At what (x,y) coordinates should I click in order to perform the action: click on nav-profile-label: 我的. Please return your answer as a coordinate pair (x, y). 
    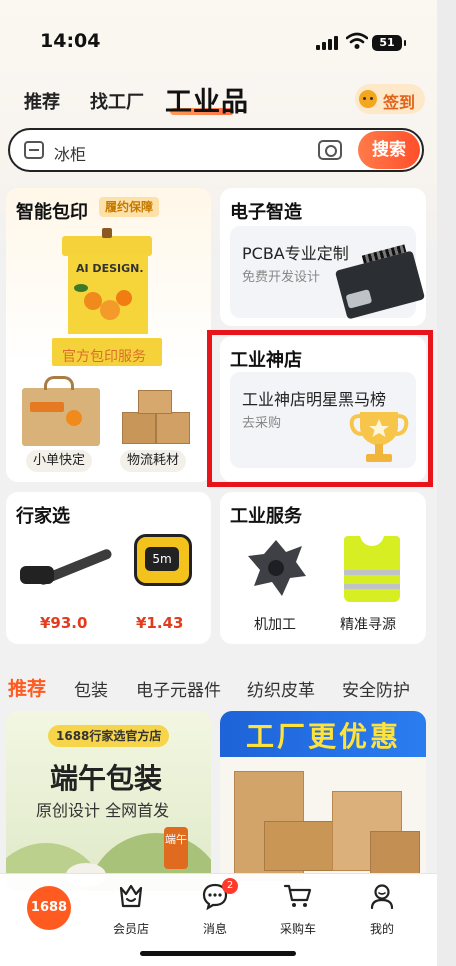
    Looking at the image, I should click on (381, 929).